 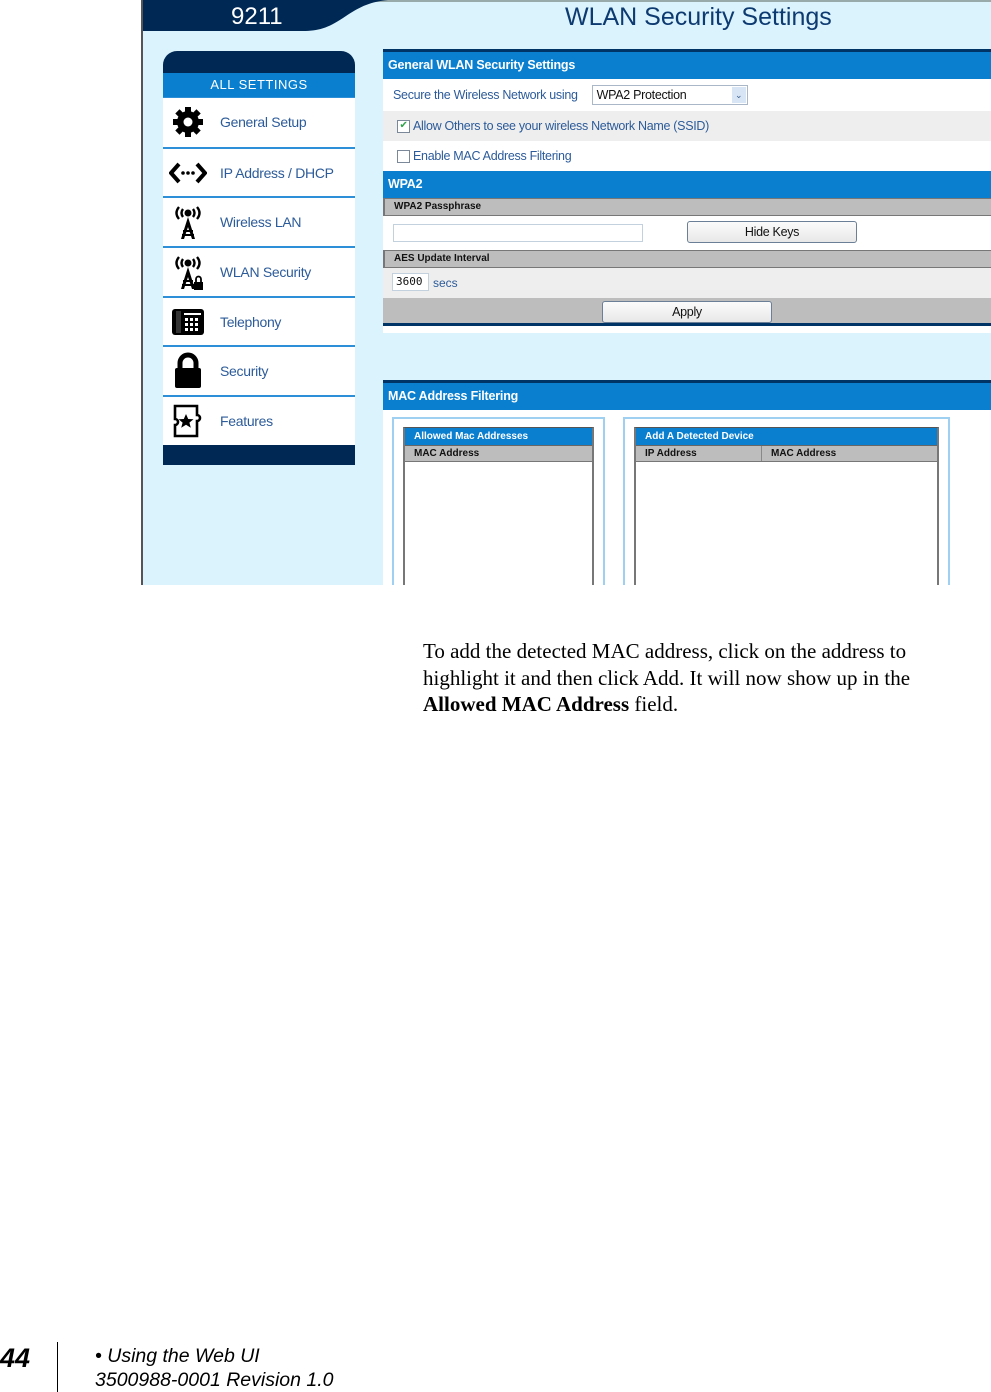 I want to click on detected-device-columns: IP Address MAC Address, so click(x=786, y=453).